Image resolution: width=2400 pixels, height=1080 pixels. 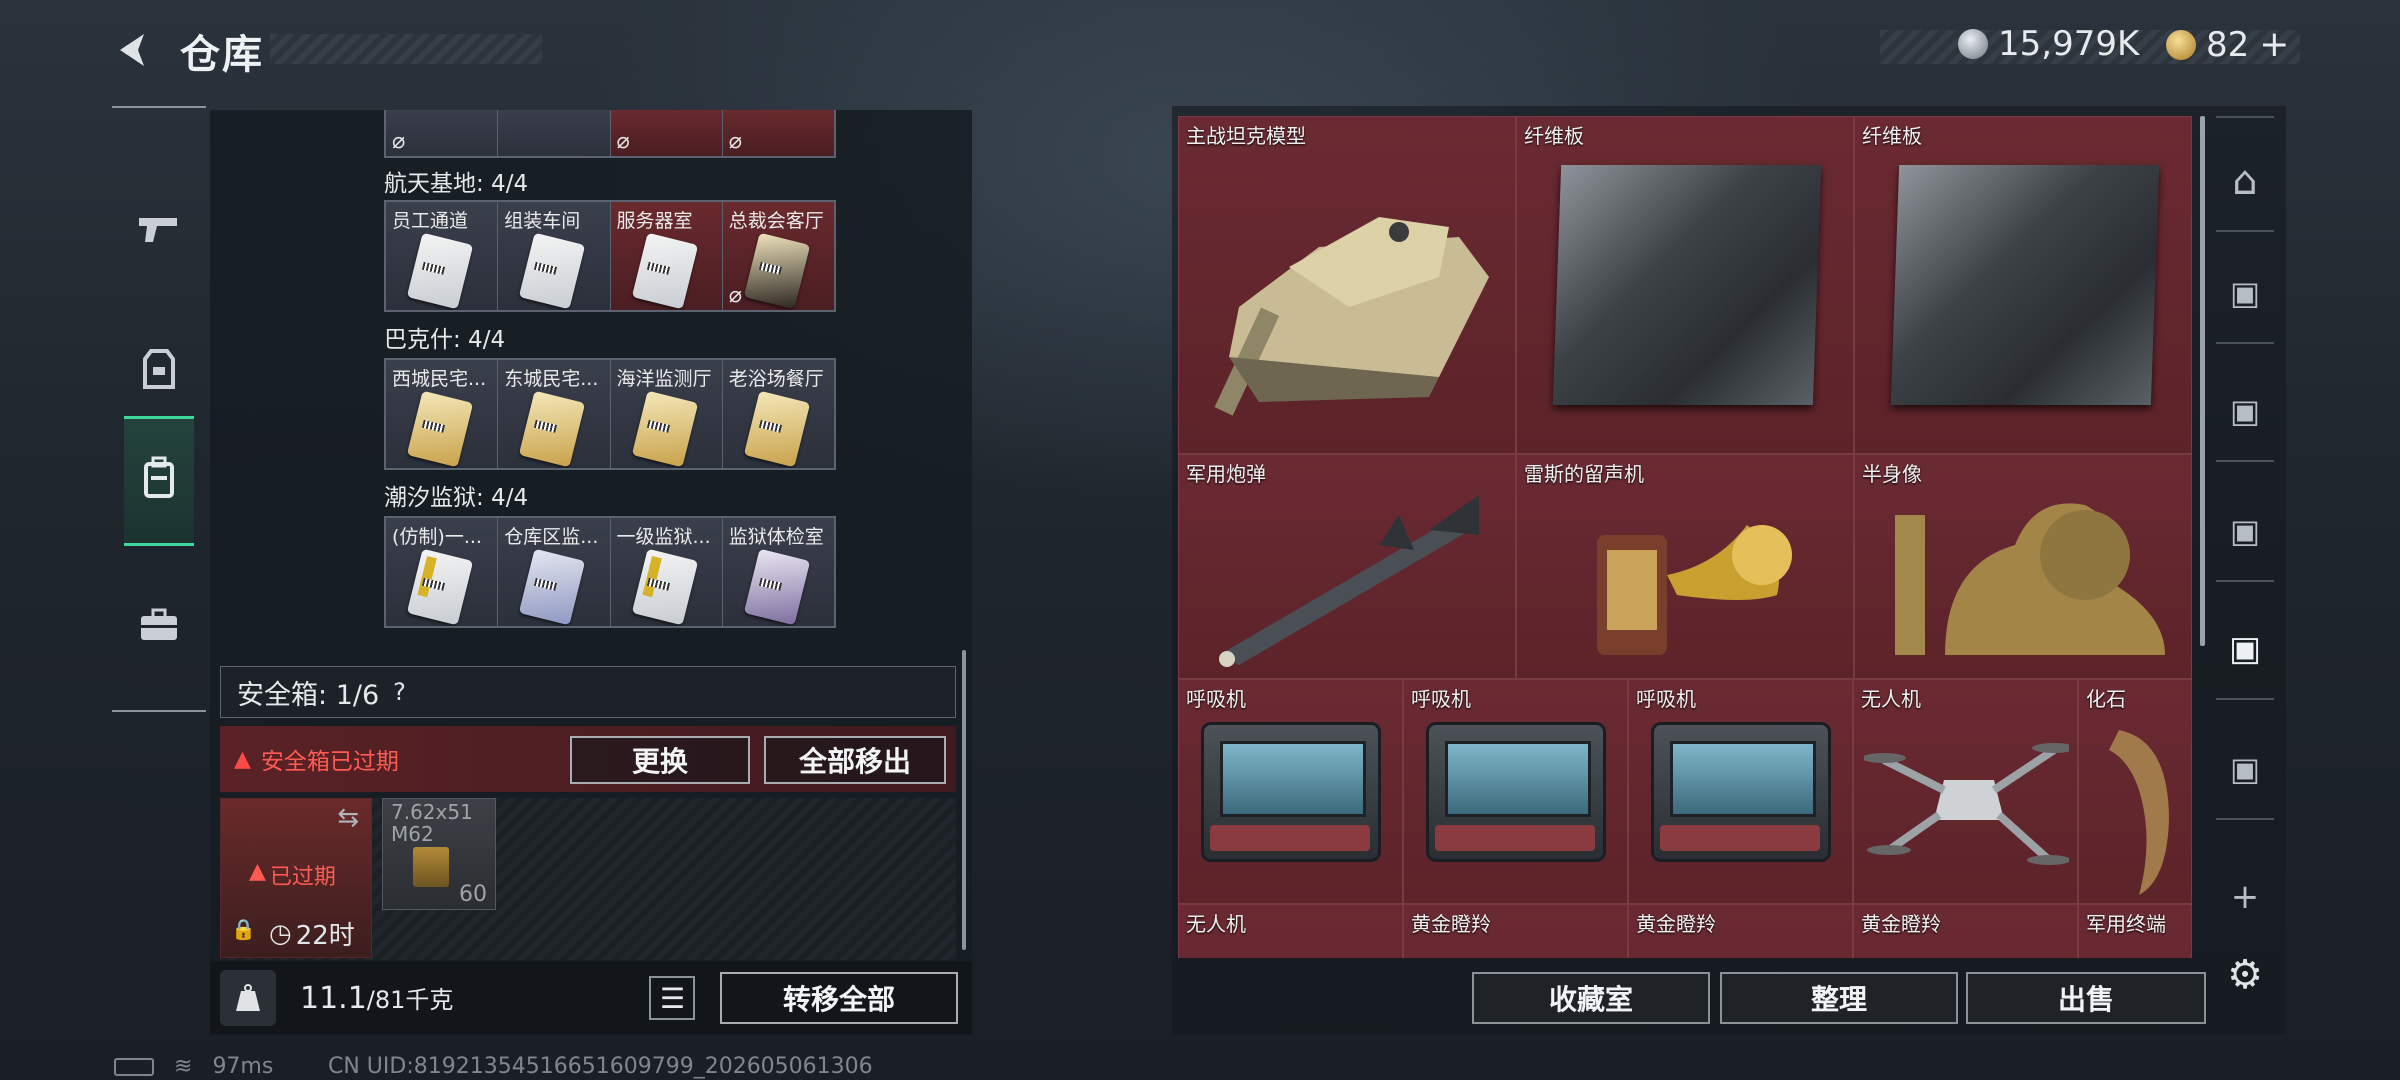 What do you see at coordinates (348, 818) in the screenshot?
I see `swap-icon: ⇆` at bounding box center [348, 818].